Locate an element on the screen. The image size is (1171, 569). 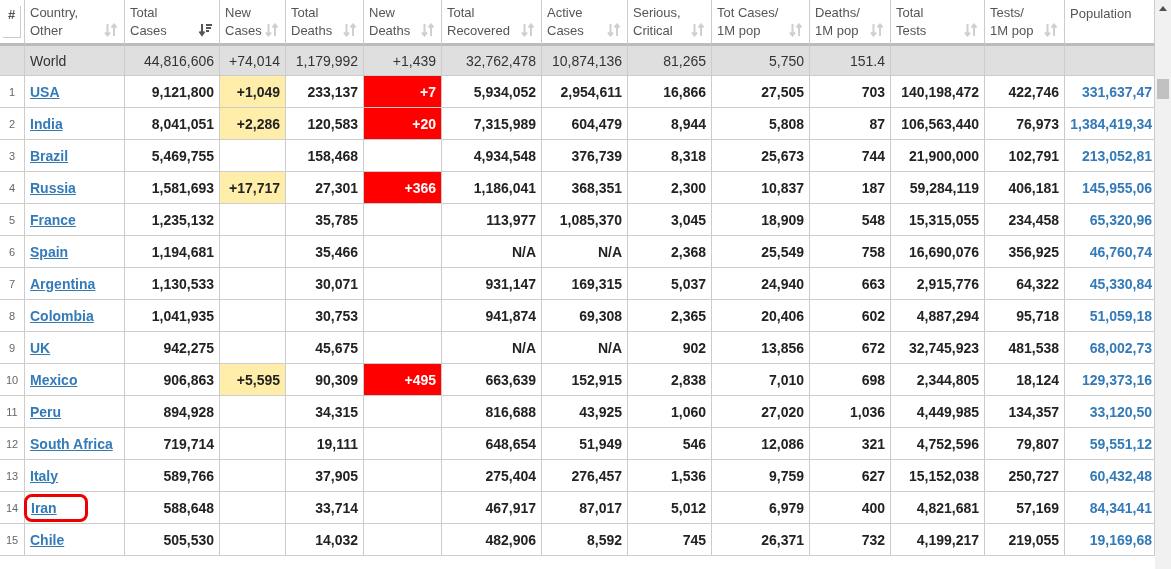
country-link: Italy is located at coordinates (44, 475).